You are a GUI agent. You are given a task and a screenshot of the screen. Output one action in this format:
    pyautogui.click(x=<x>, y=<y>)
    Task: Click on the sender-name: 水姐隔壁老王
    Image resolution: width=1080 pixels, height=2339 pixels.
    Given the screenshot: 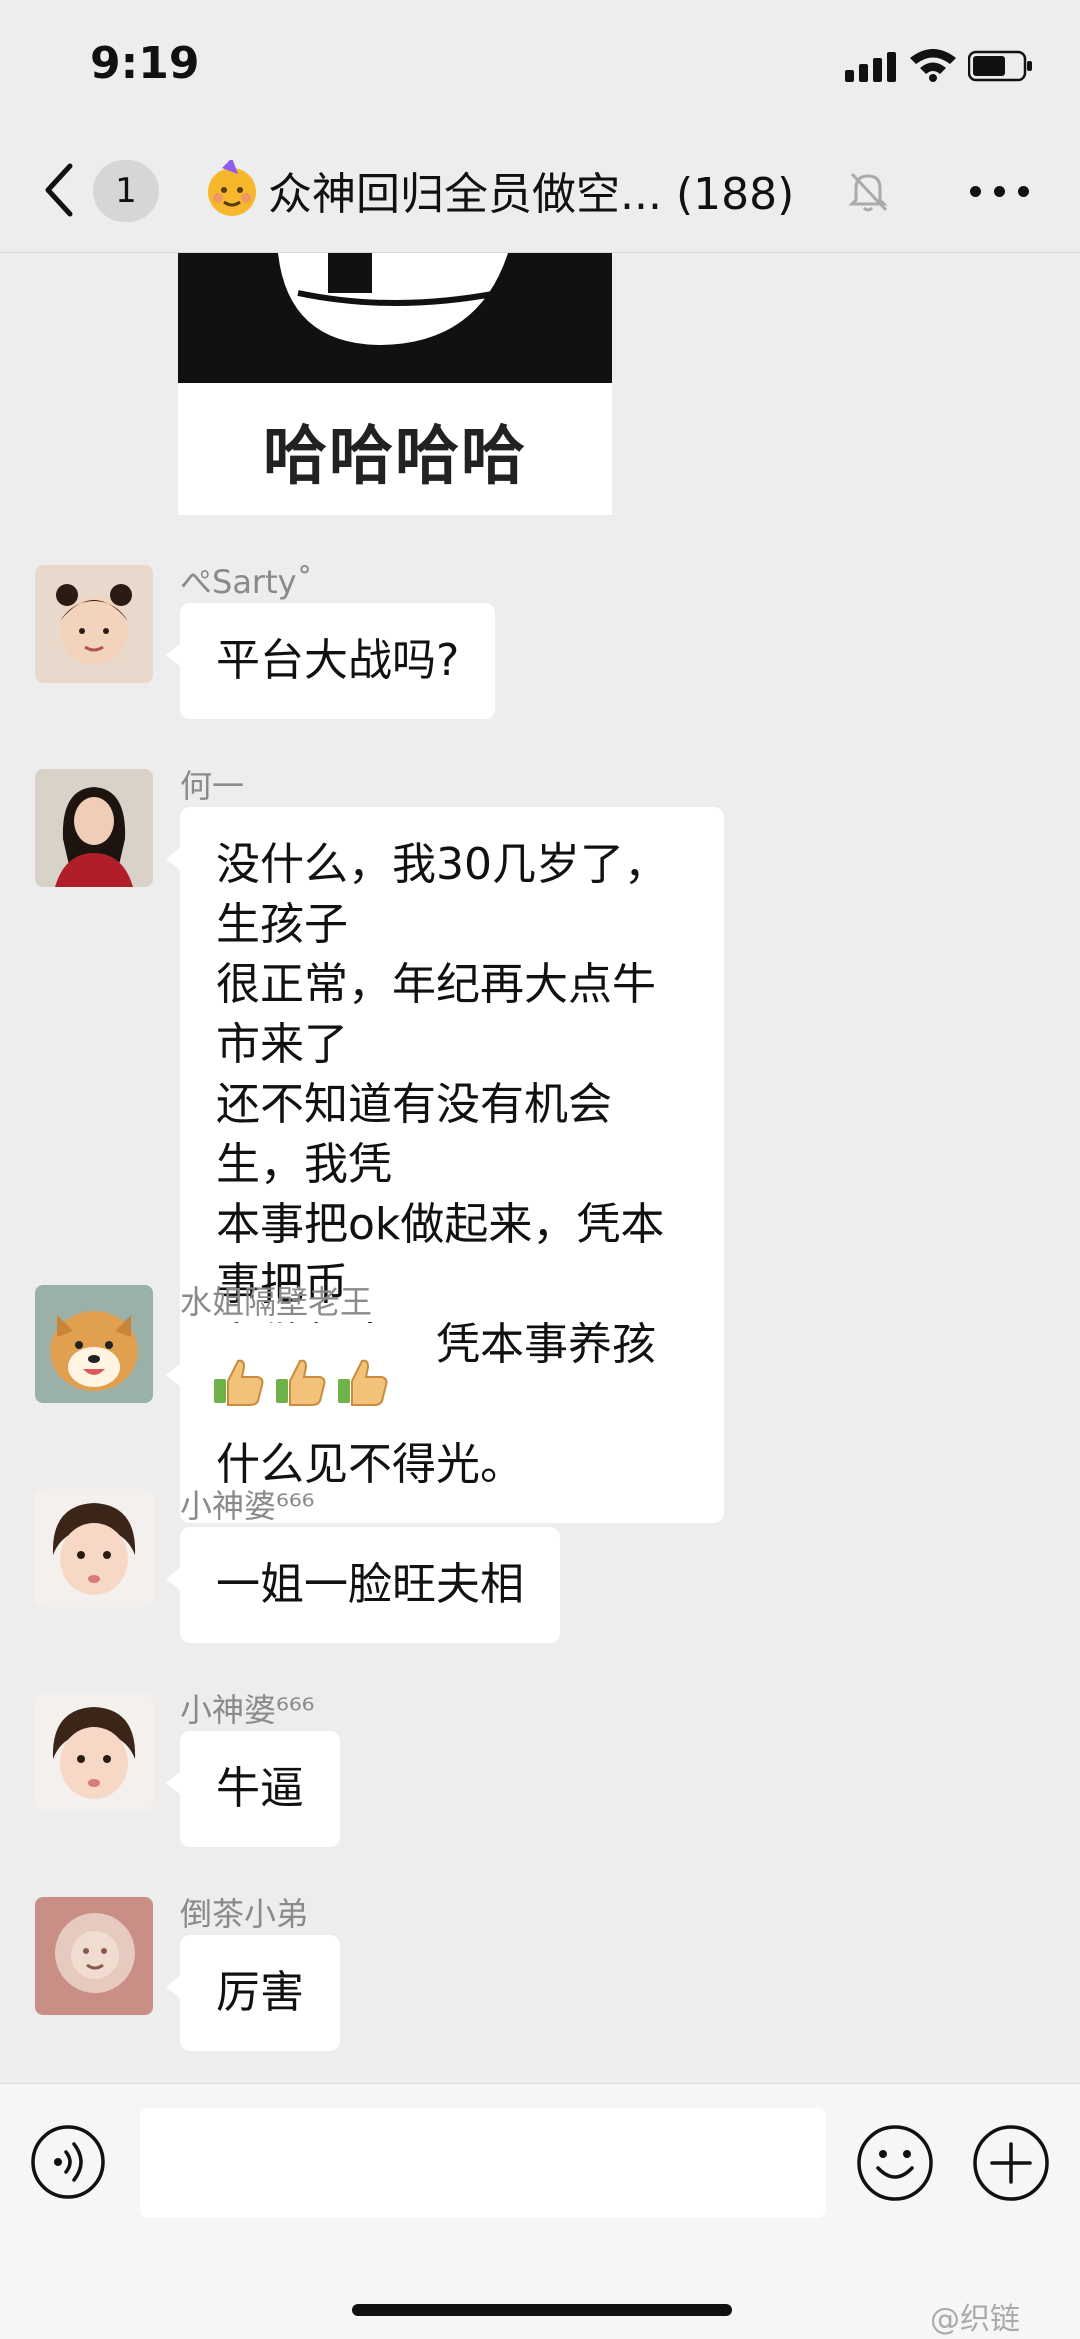 What is the action you would take?
    pyautogui.click(x=276, y=1302)
    